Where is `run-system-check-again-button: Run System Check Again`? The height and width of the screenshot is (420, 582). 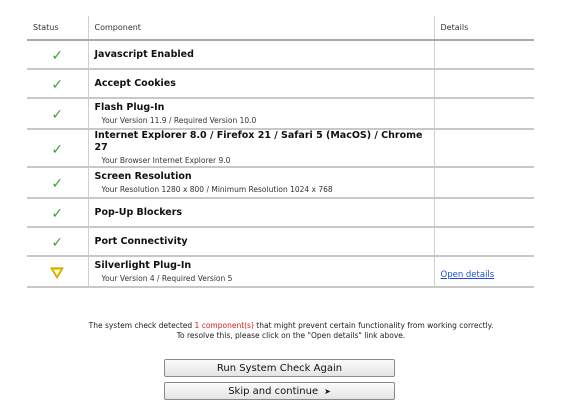 run-system-check-again-button: Run System Check Again is located at coordinates (279, 368).